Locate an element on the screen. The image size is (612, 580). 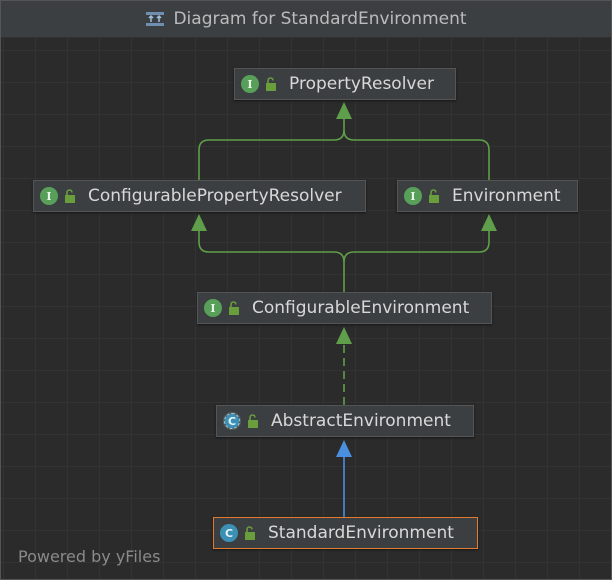
node-abstract-environment: C AbstractEnvironment is located at coordinates (345, 421).